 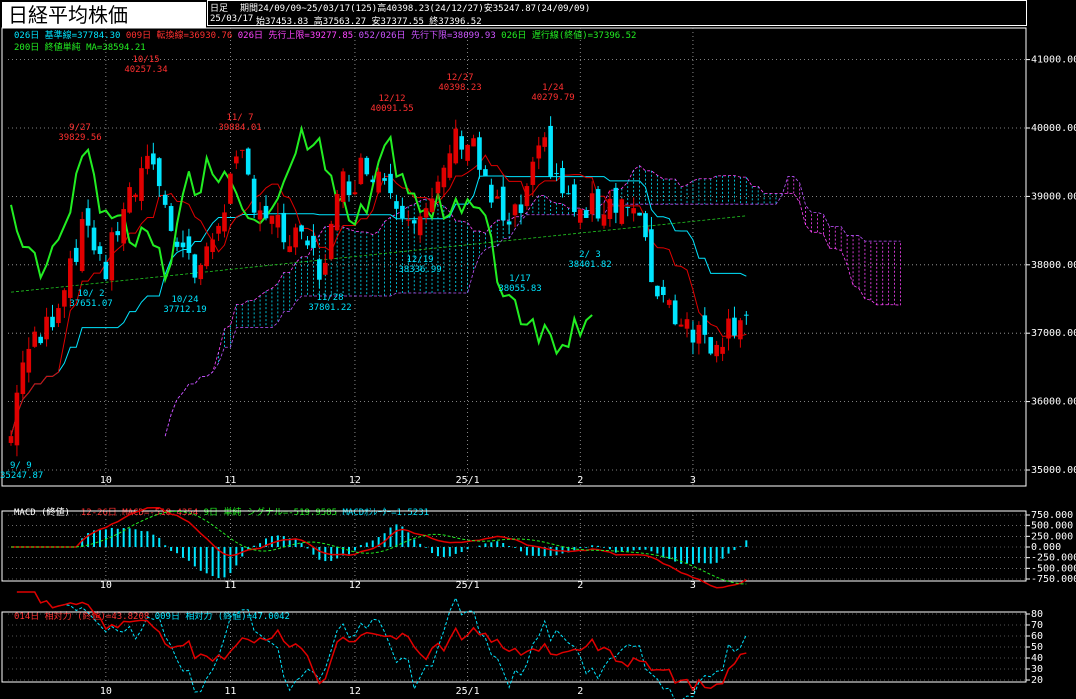 What do you see at coordinates (1053, 568) in the screenshot?
I see `y-axis-label-macd: -500.000` at bounding box center [1053, 568].